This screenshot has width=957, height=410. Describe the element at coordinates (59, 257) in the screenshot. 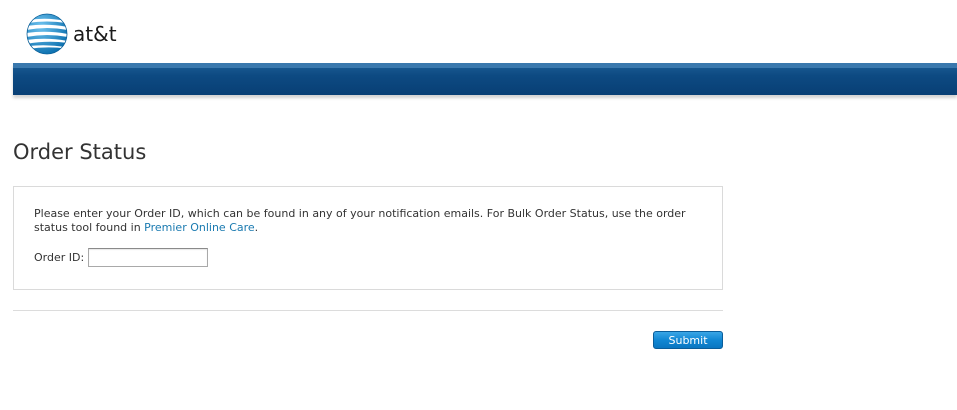

I see `order-id-label: Order ID:` at that location.